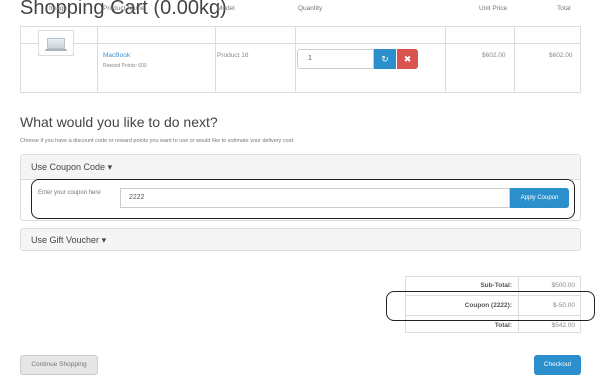 The height and width of the screenshot is (381, 600). Describe the element at coordinates (335, 59) in the screenshot. I see `quantity-input: 1` at that location.